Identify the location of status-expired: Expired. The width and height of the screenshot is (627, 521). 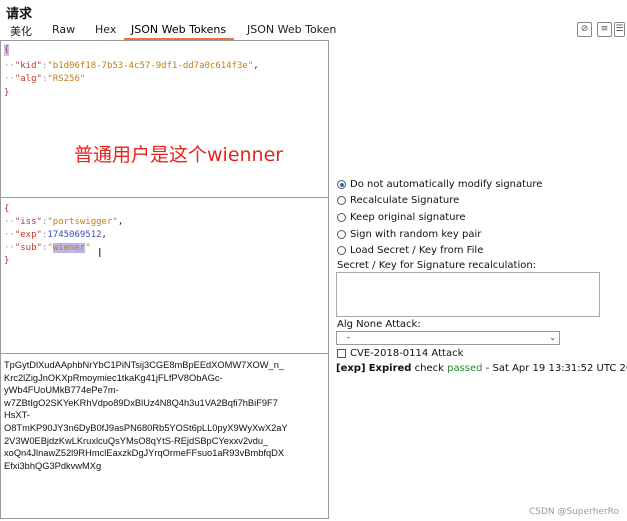
(390, 368).